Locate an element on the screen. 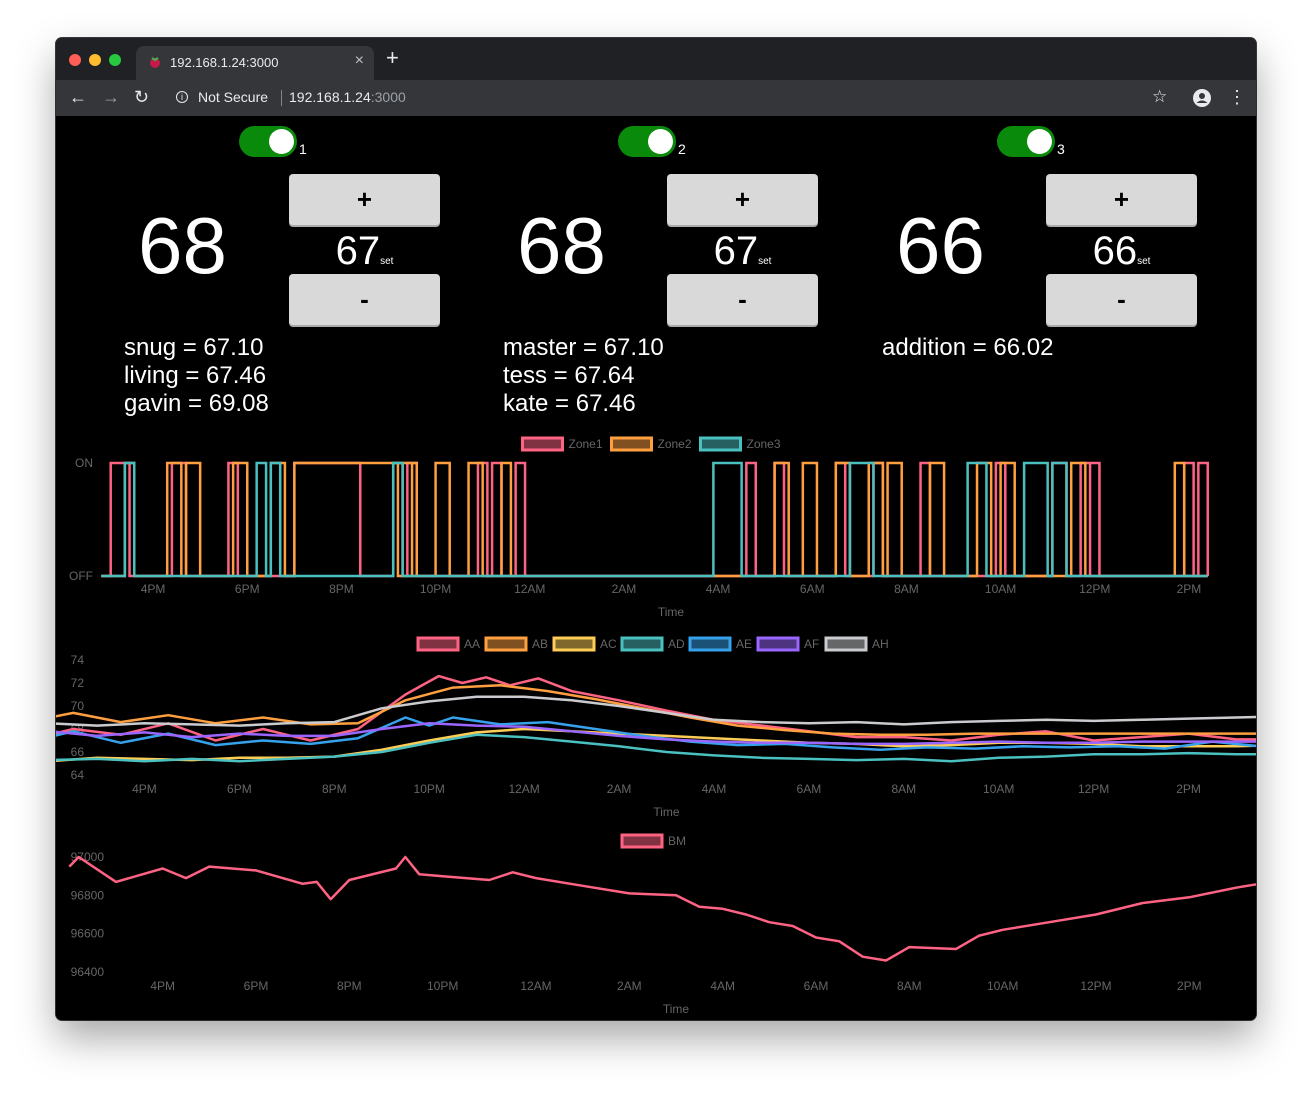 The image size is (1312, 1095). tab-bar: 192.168.1.24:3000 × + is located at coordinates (656, 59).